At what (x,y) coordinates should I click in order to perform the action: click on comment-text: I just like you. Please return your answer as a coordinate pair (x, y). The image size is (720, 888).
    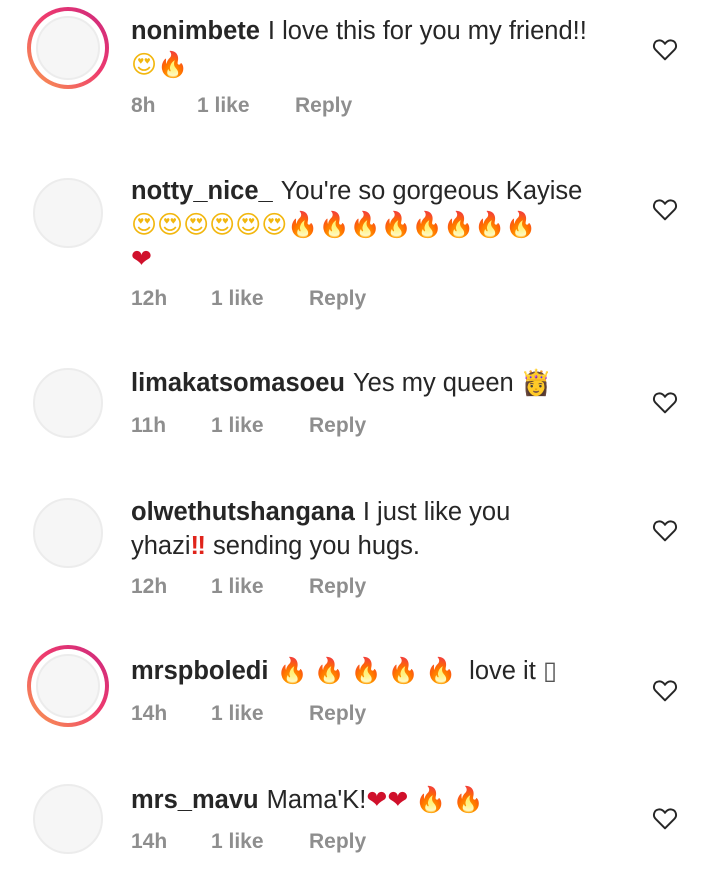
    Looking at the image, I should click on (436, 512).